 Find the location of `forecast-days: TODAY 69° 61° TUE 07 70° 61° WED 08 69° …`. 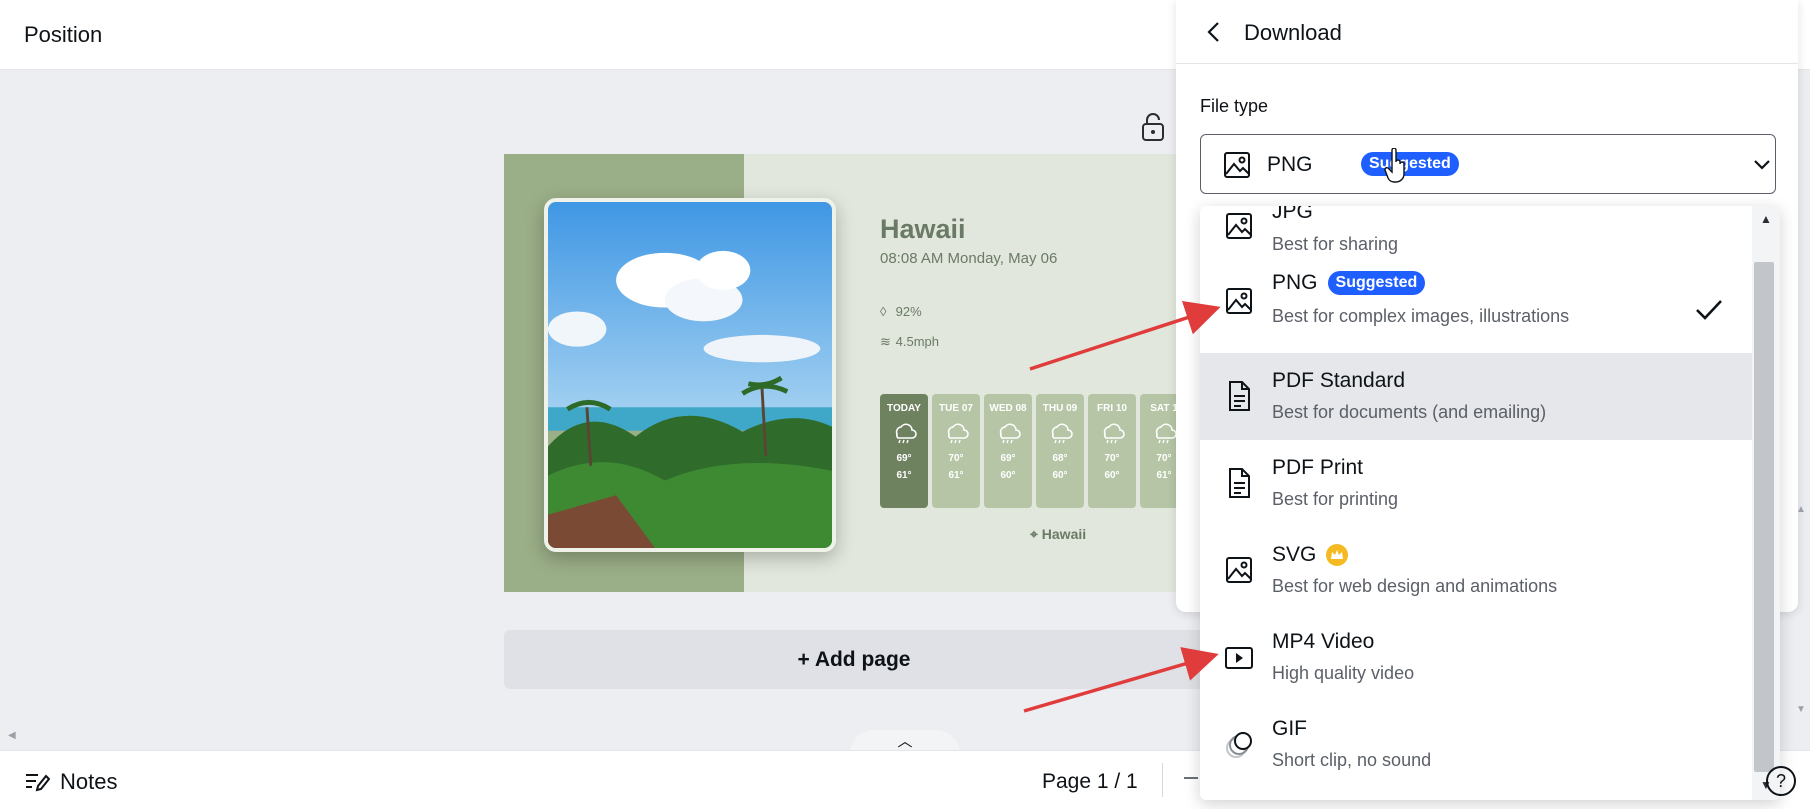

forecast-days: TODAY 69° 61° TUE 07 70° 61° WED 08 69° … is located at coordinates (1034, 451).